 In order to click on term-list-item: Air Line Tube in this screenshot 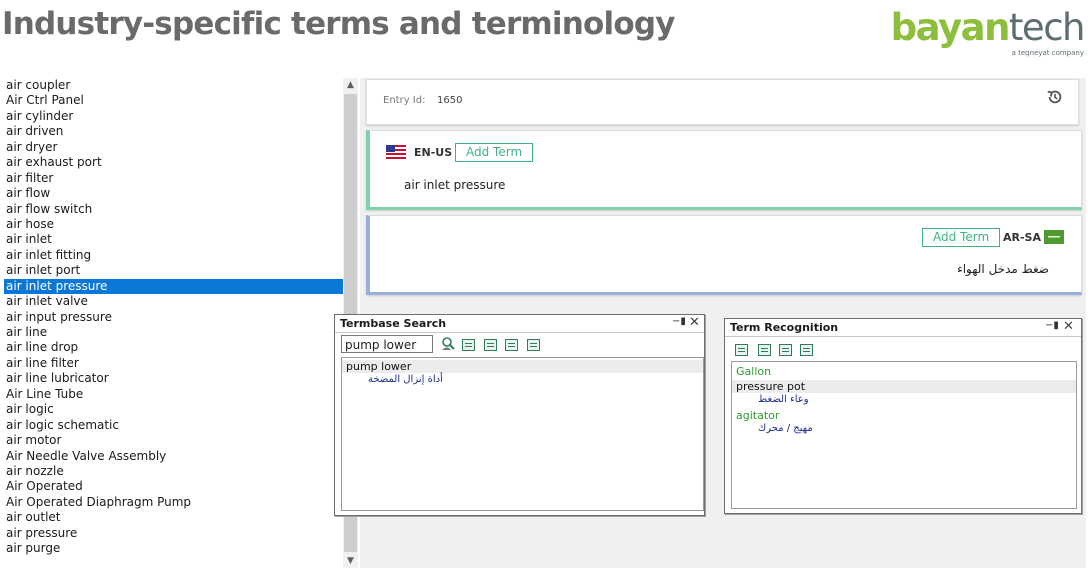, I will do `click(173, 394)`.